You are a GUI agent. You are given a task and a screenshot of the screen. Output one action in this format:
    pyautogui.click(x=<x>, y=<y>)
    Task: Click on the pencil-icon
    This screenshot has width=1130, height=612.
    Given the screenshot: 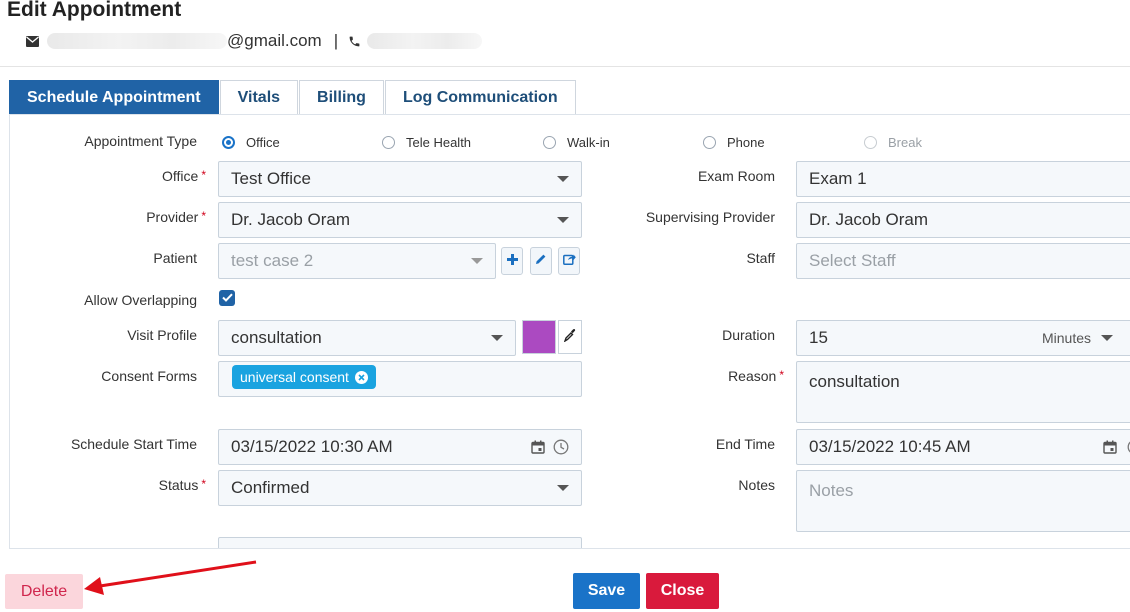 What is the action you would take?
    pyautogui.click(x=541, y=261)
    